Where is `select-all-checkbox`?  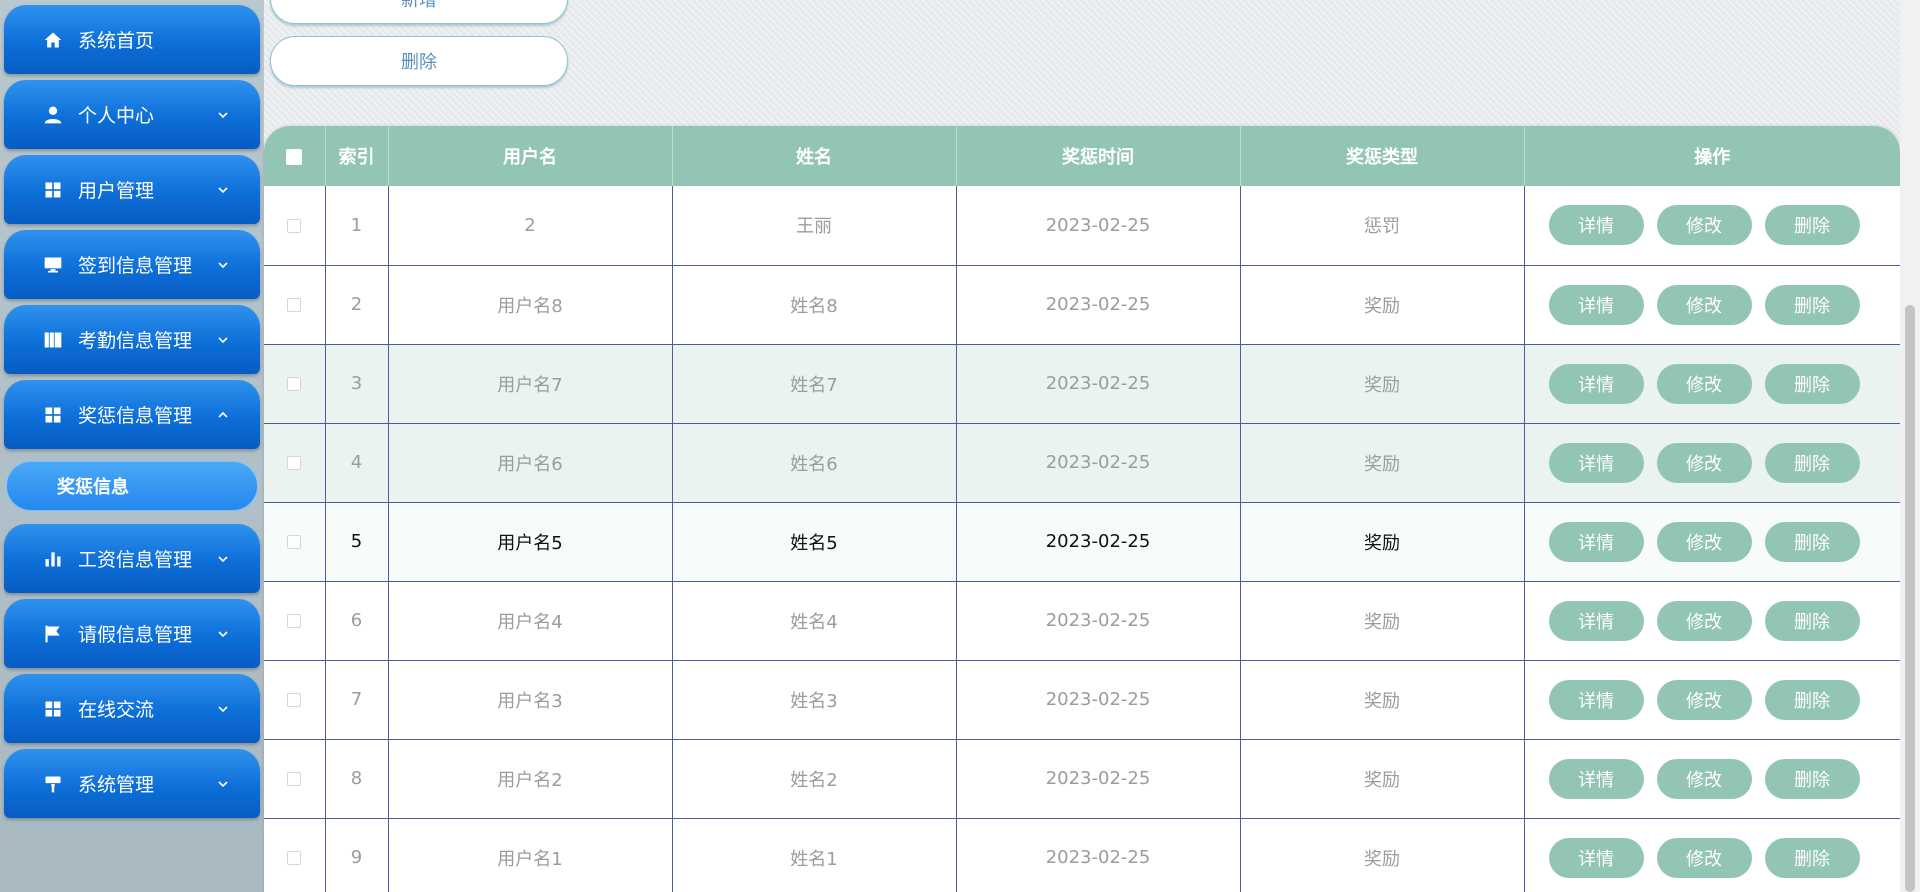 select-all-checkbox is located at coordinates (294, 156).